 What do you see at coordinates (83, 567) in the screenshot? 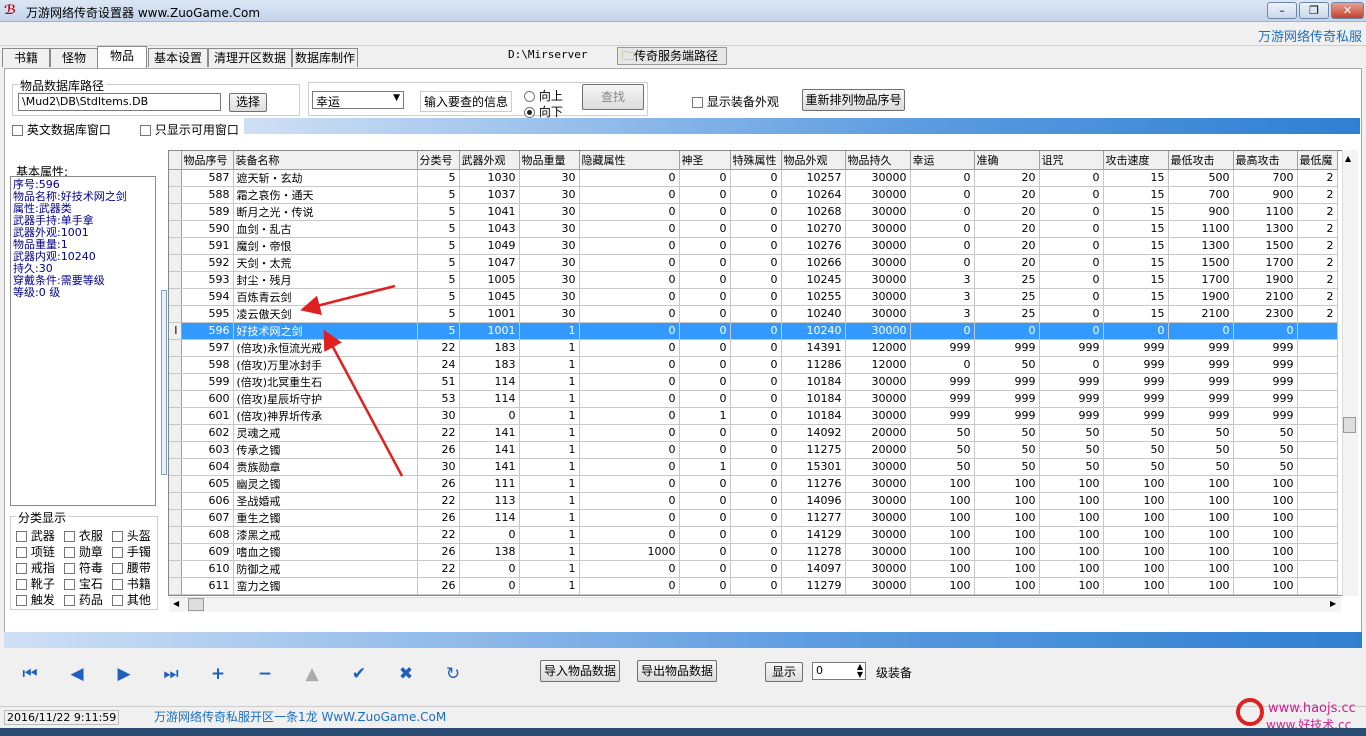
I see `category-checkbox: 符毒` at bounding box center [83, 567].